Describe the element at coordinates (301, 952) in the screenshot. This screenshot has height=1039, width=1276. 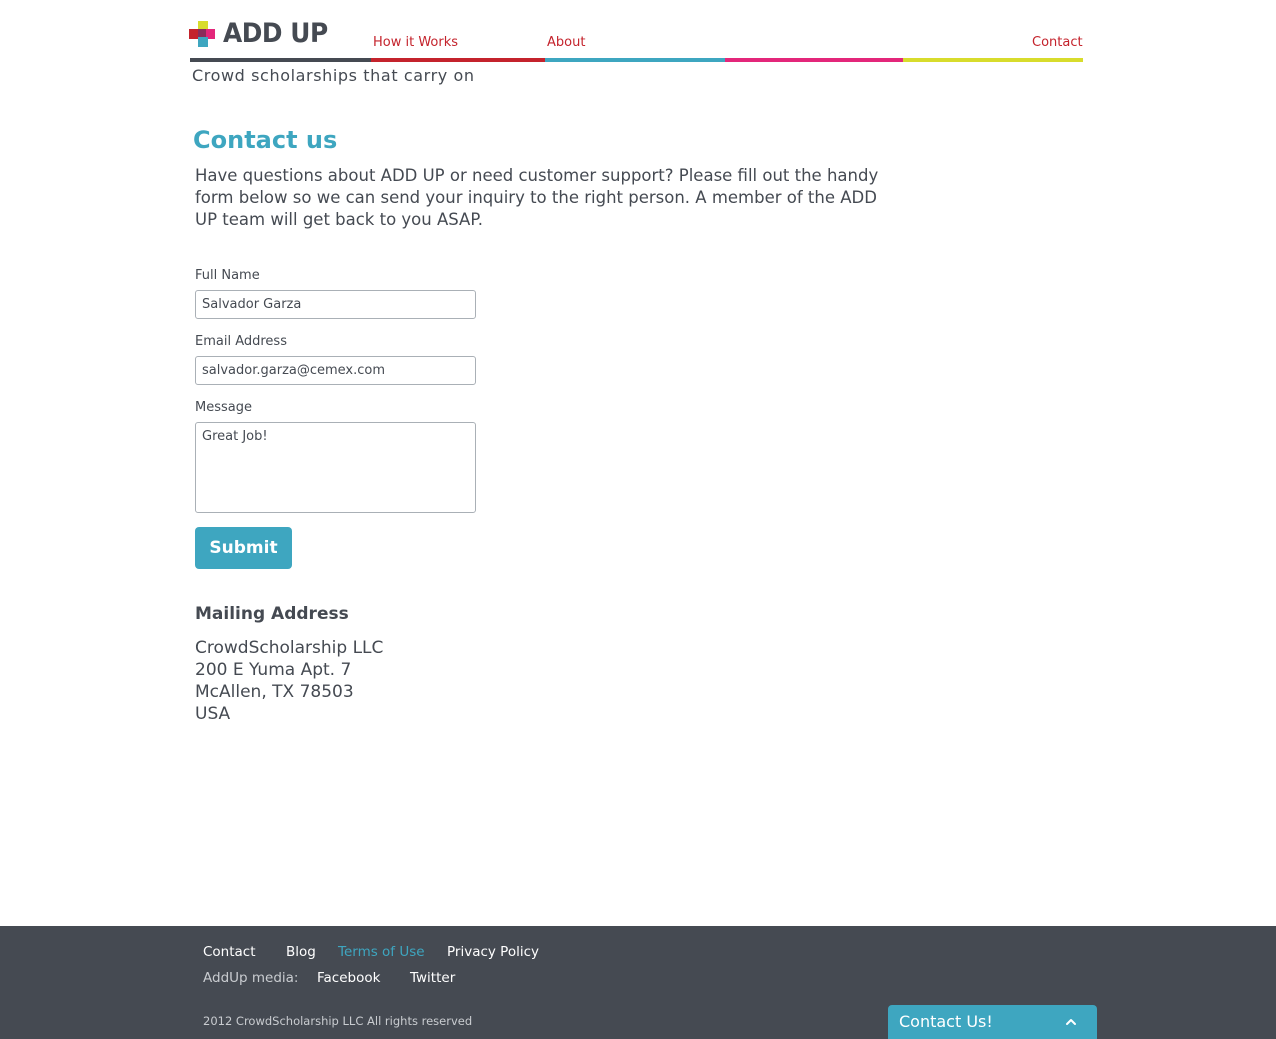
I see `footer-blog-link: Blog` at that location.